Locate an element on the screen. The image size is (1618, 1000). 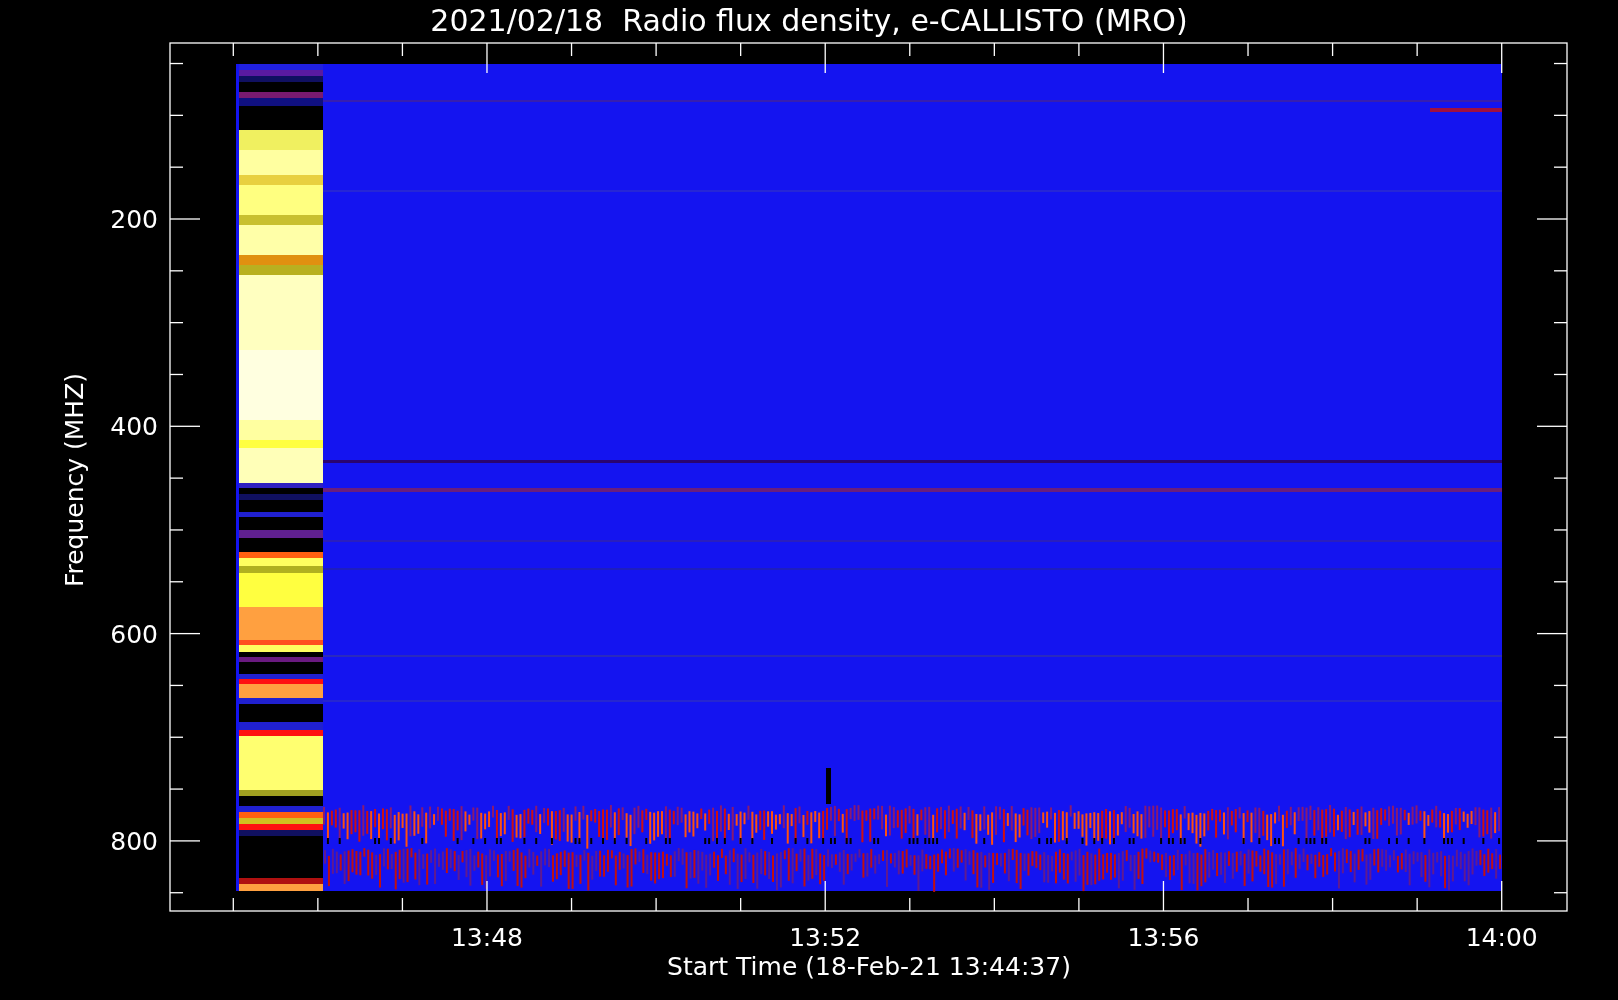
axis-tick-label: 13:52 is located at coordinates (825, 937).